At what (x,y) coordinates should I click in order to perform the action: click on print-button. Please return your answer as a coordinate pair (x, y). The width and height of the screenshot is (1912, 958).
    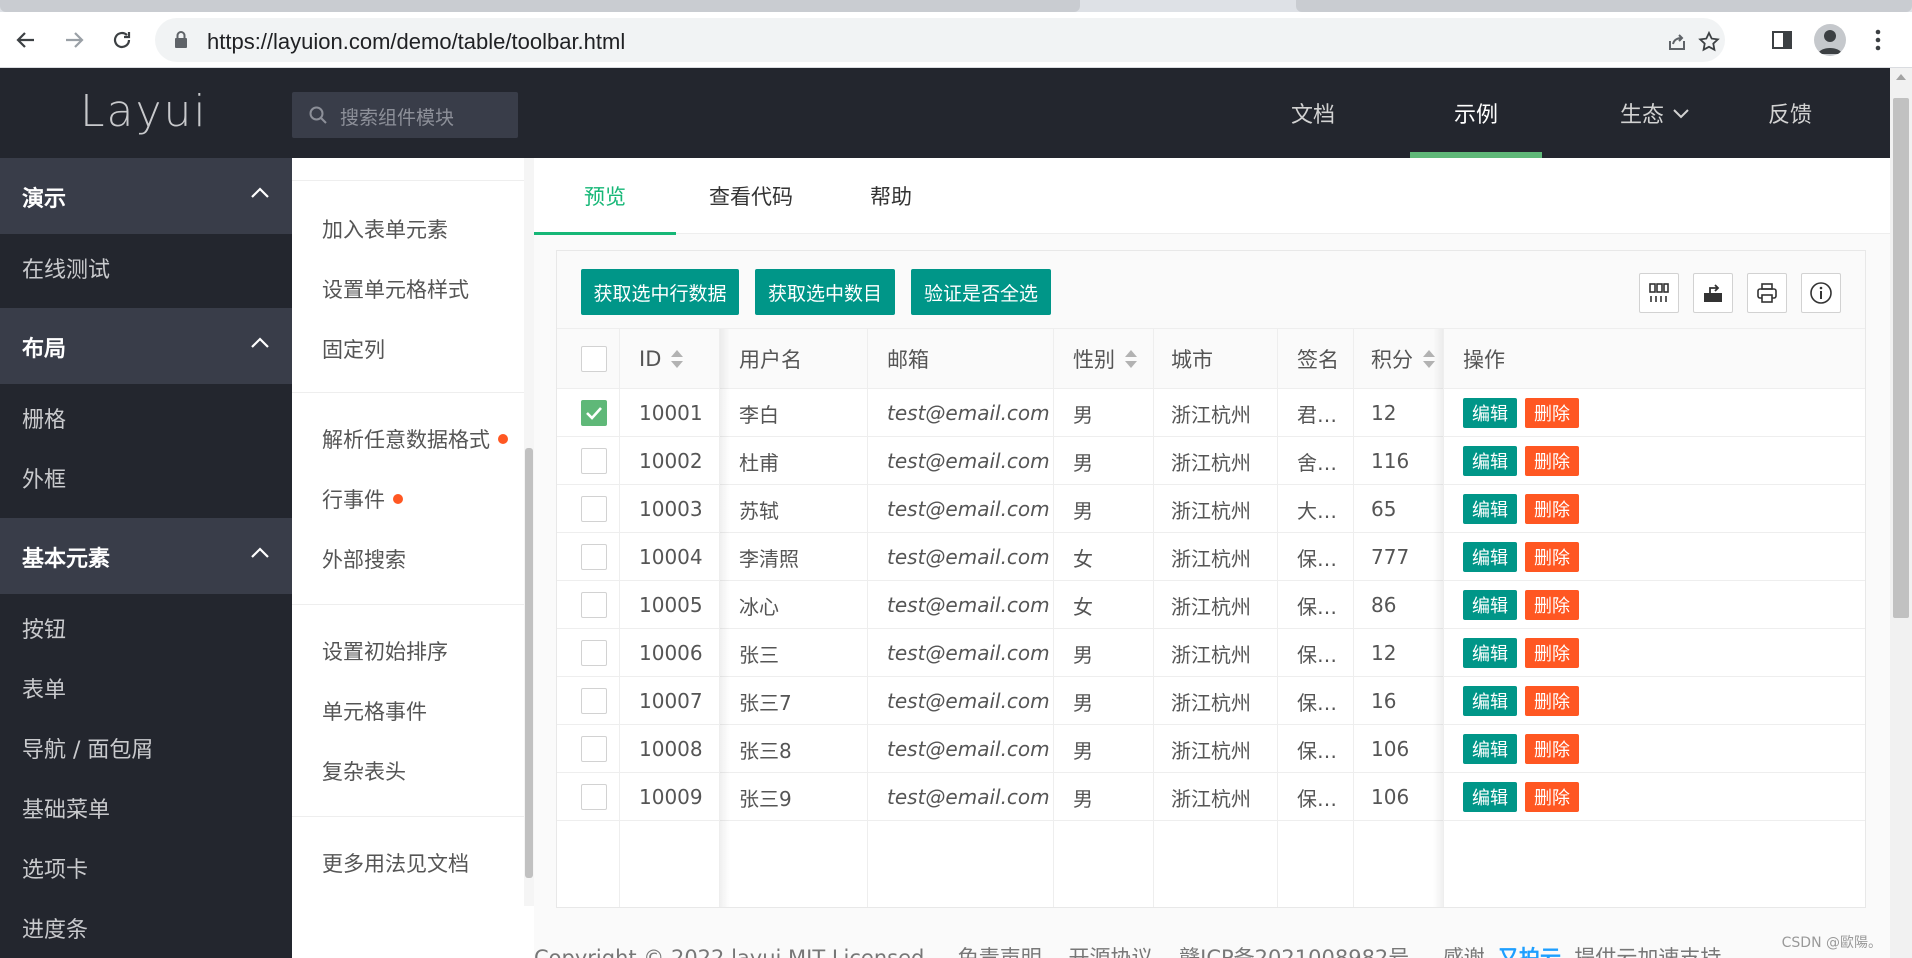
    Looking at the image, I should click on (1767, 293).